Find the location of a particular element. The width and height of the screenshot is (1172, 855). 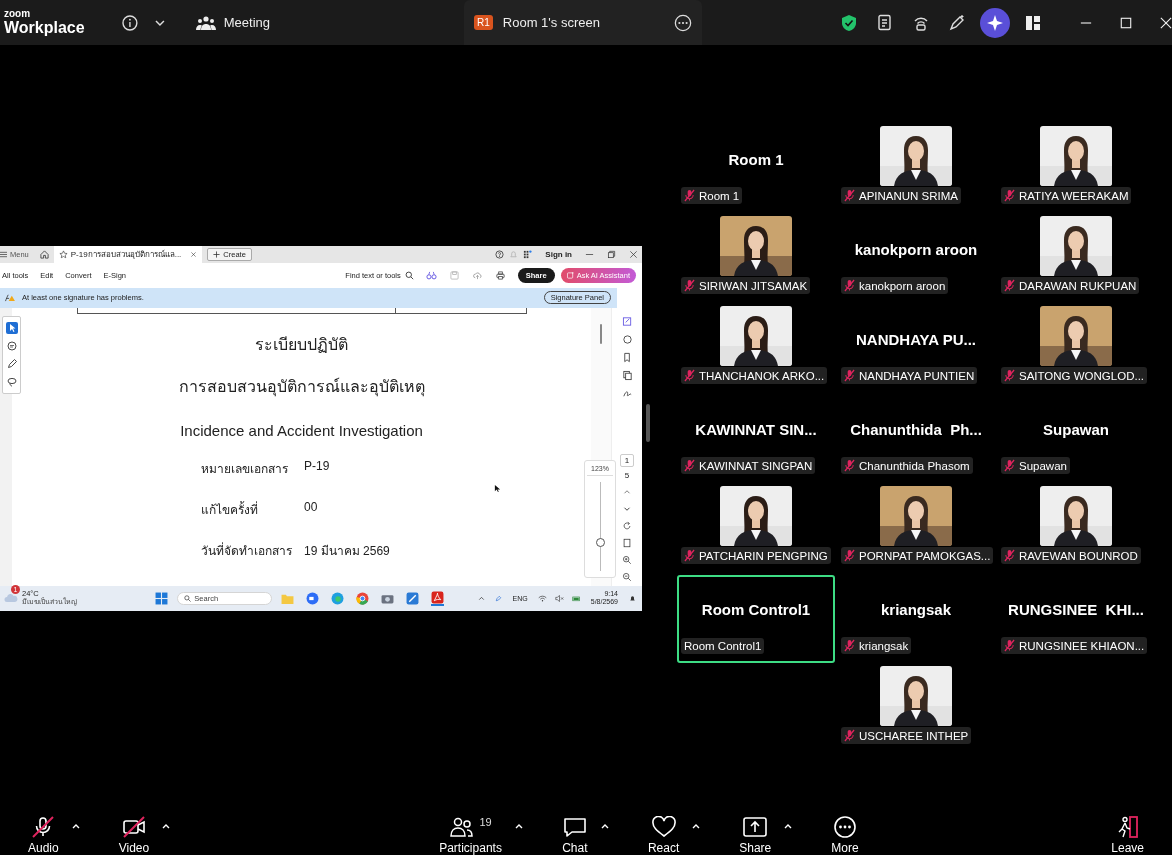

shared-screen-tab: R1 Room 1's screen is located at coordinates (583, 22).